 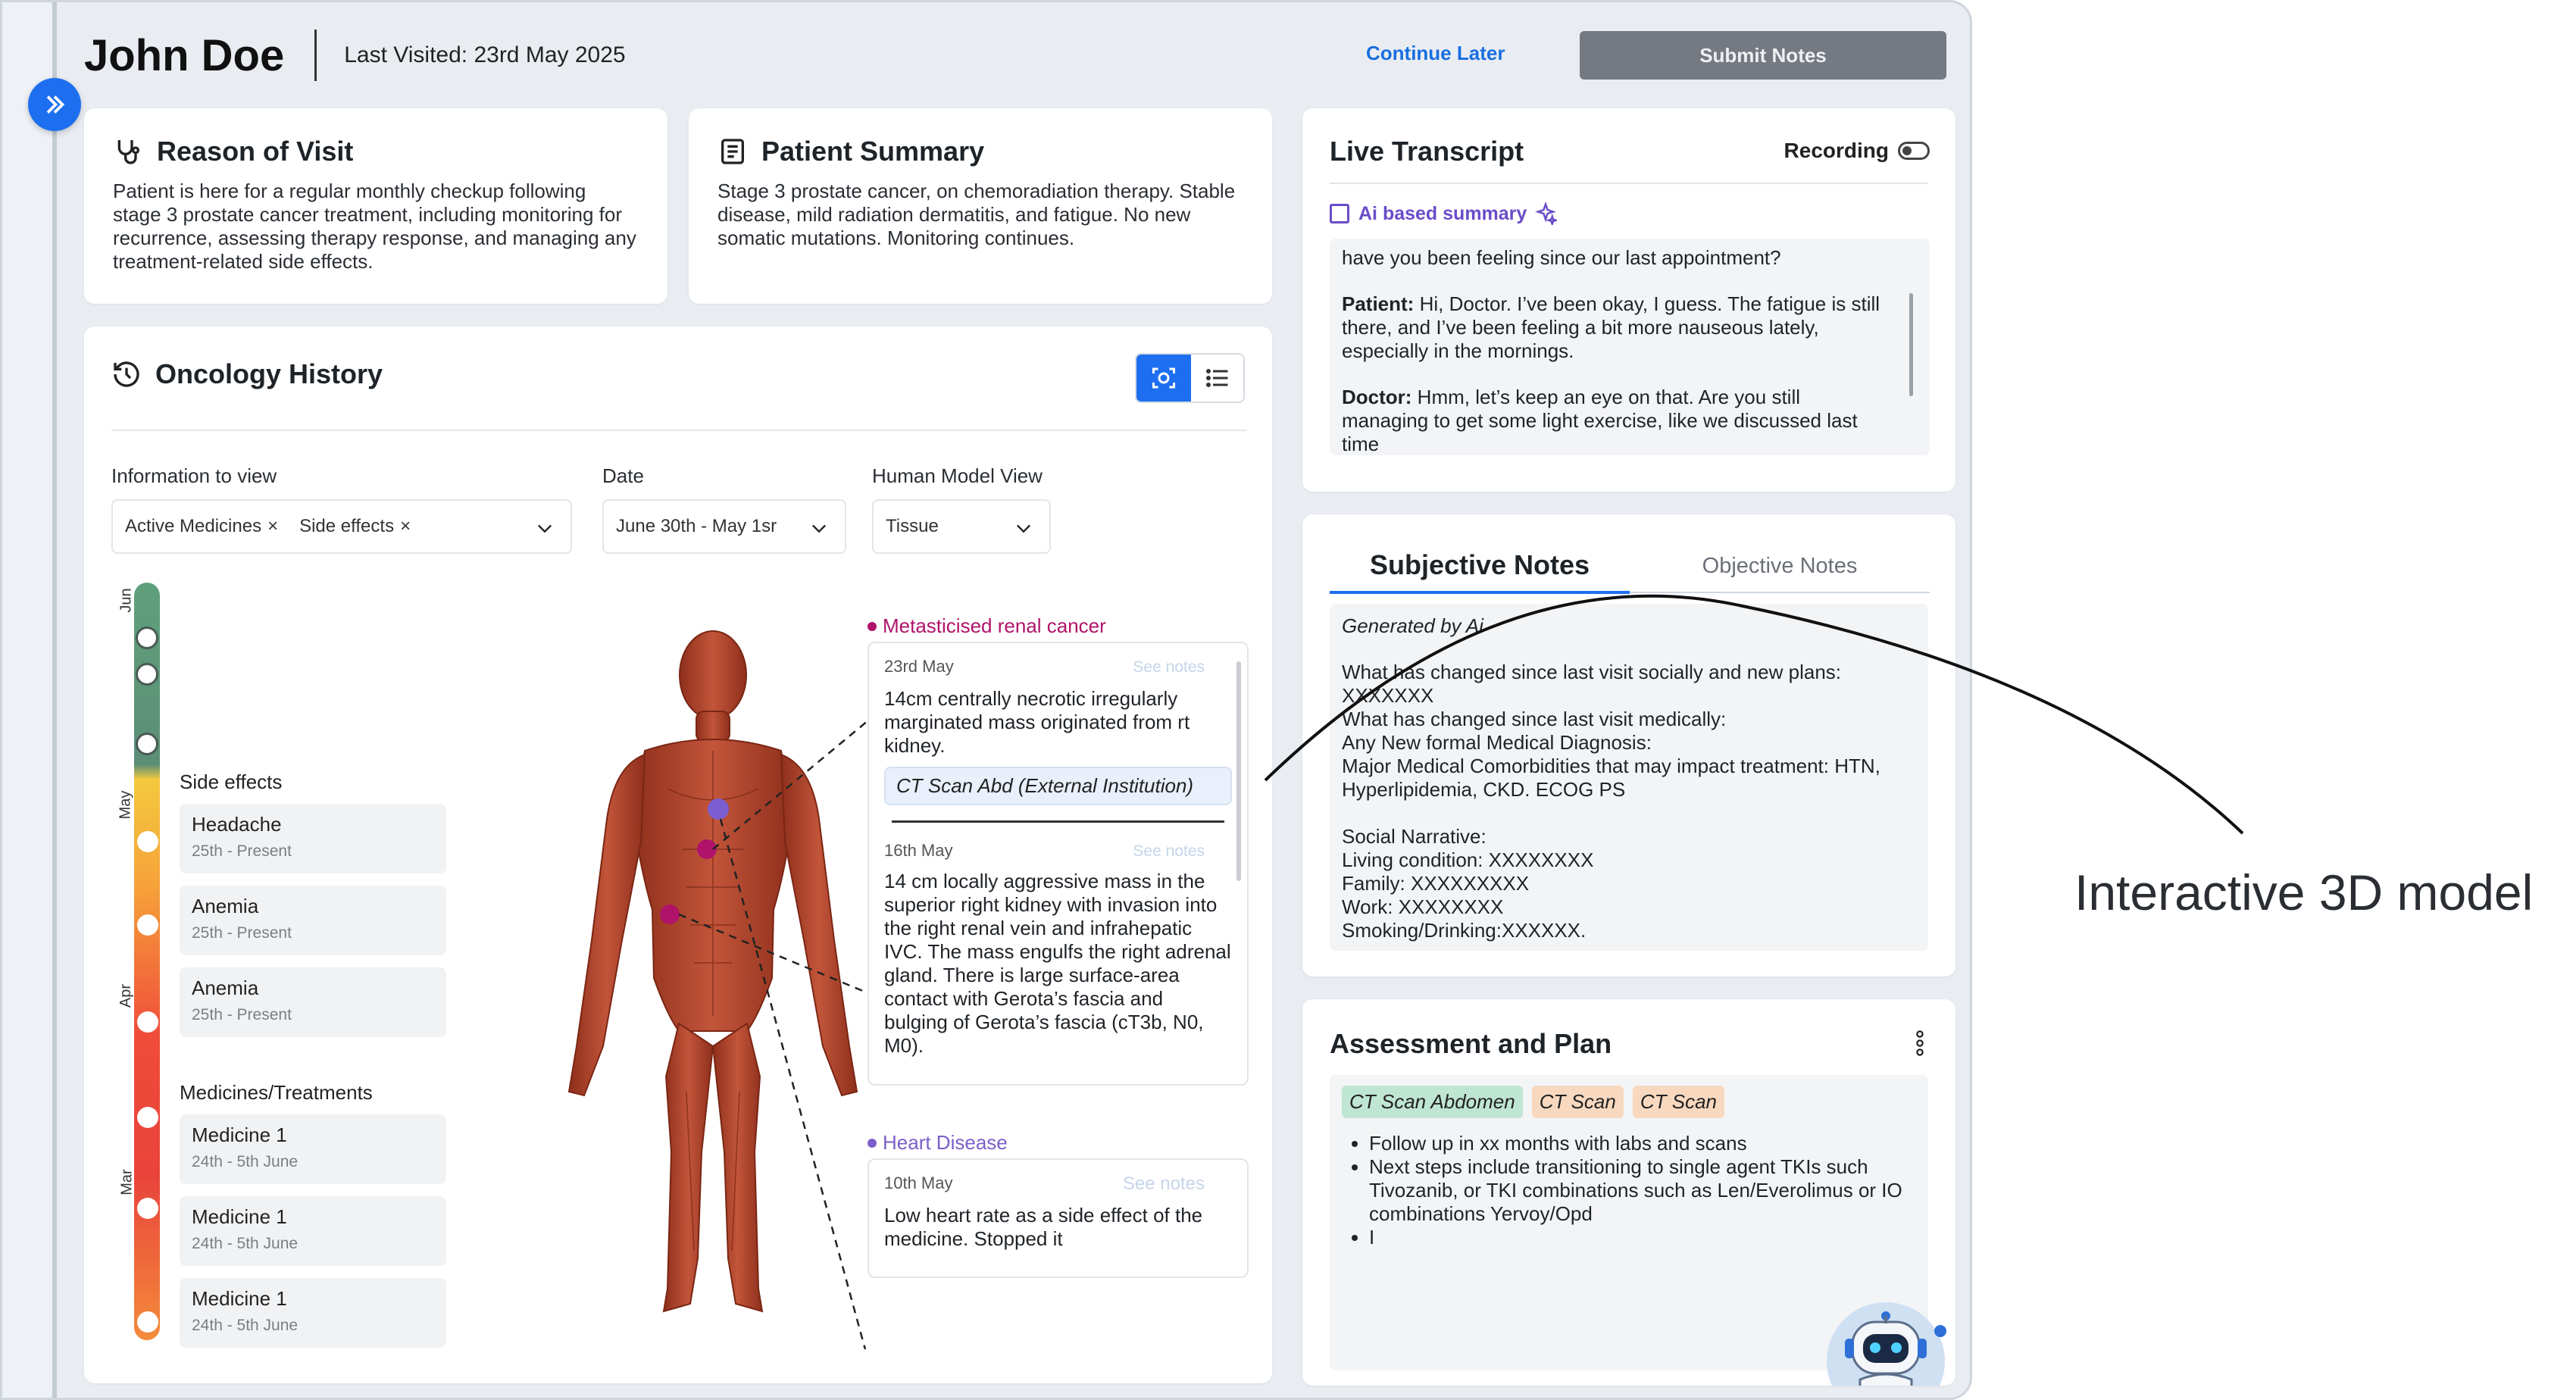 What do you see at coordinates (819, 528) in the screenshot?
I see `chevron-down-icon` at bounding box center [819, 528].